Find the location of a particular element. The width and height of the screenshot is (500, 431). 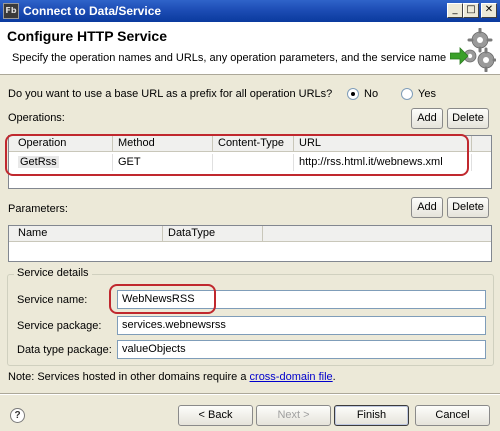

radio-no-label: No is located at coordinates (371, 94).